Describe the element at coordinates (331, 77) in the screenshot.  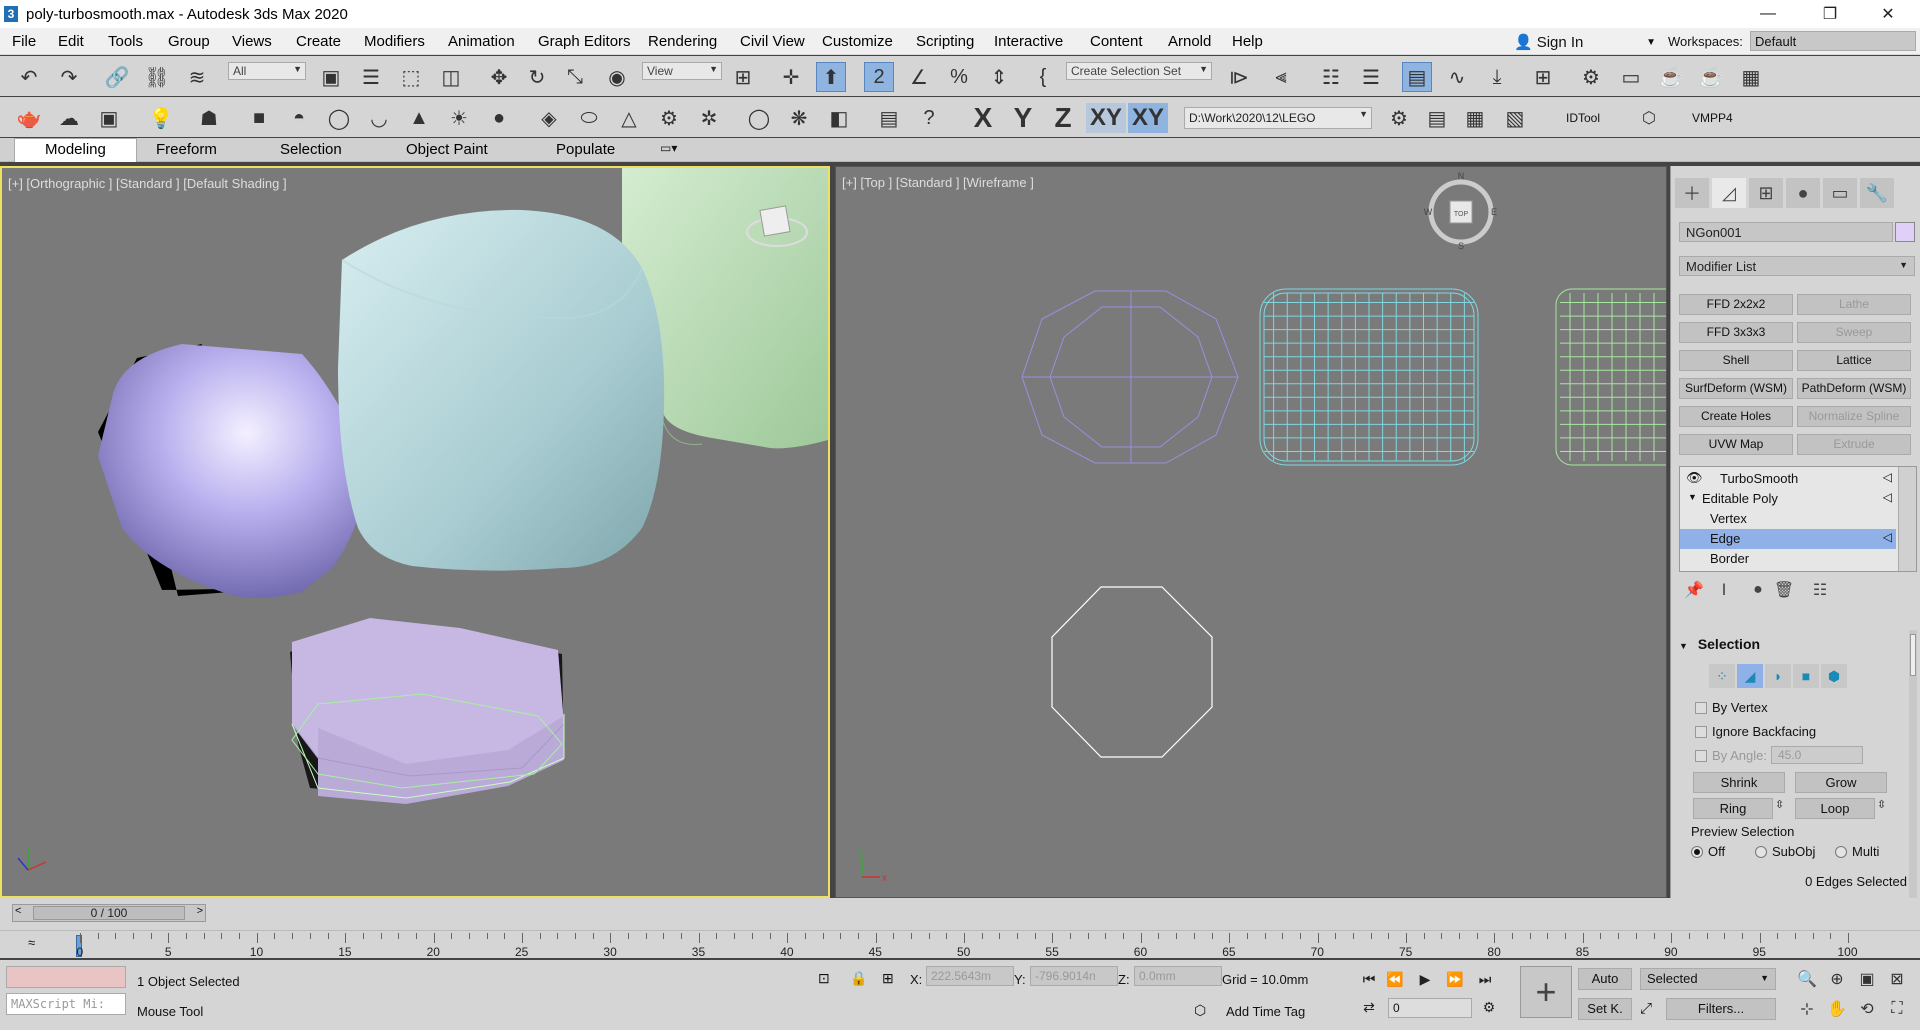
I see `select-object-icon: ▣` at that location.